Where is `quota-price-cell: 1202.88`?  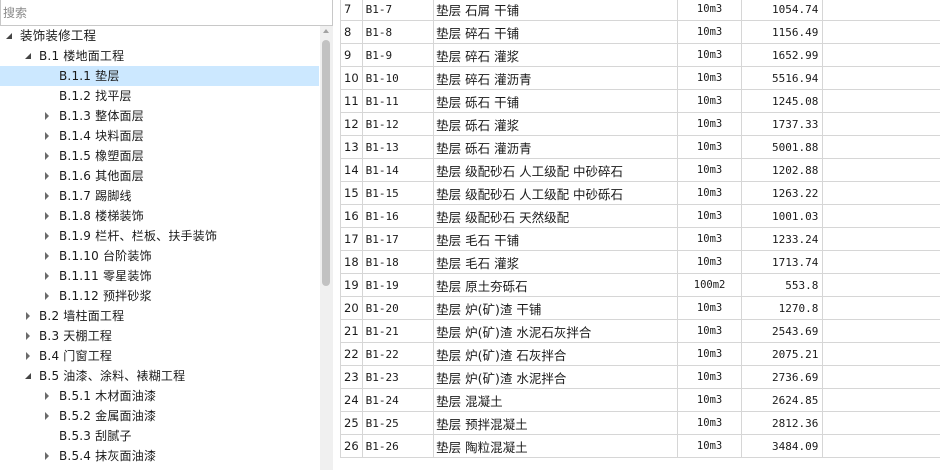 quota-price-cell: 1202.88 is located at coordinates (782, 170).